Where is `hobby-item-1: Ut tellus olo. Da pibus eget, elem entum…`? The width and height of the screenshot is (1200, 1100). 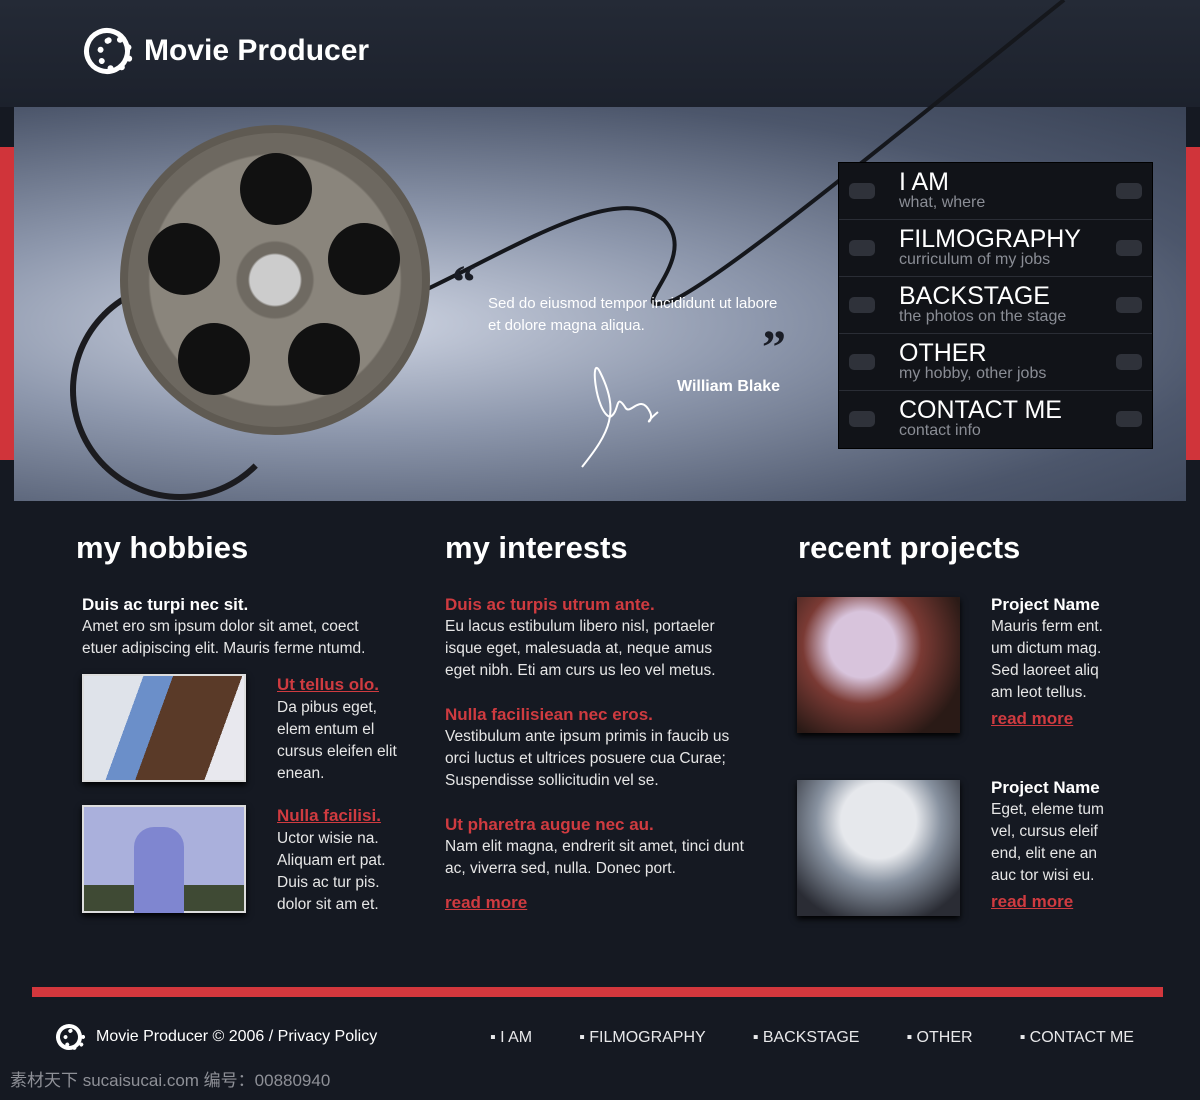
hobby-item-1: Ut tellus olo. Da pibus eget, elem entum… is located at coordinates (337, 729).